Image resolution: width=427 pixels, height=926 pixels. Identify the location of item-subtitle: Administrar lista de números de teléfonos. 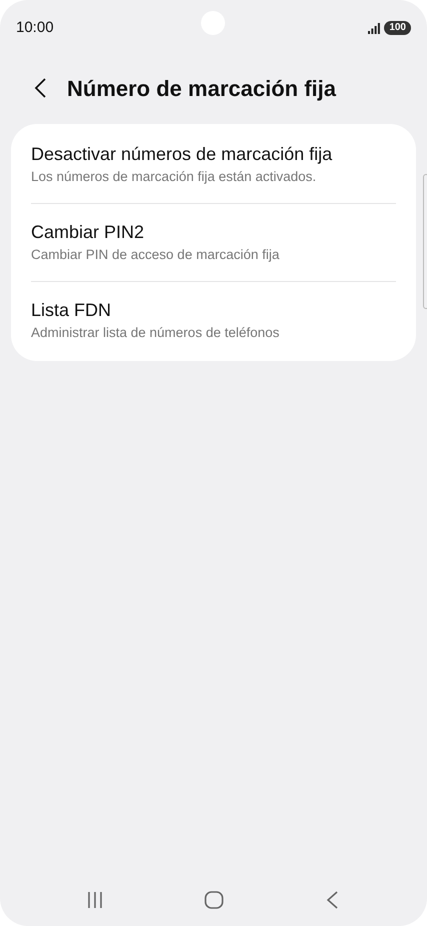
(155, 333).